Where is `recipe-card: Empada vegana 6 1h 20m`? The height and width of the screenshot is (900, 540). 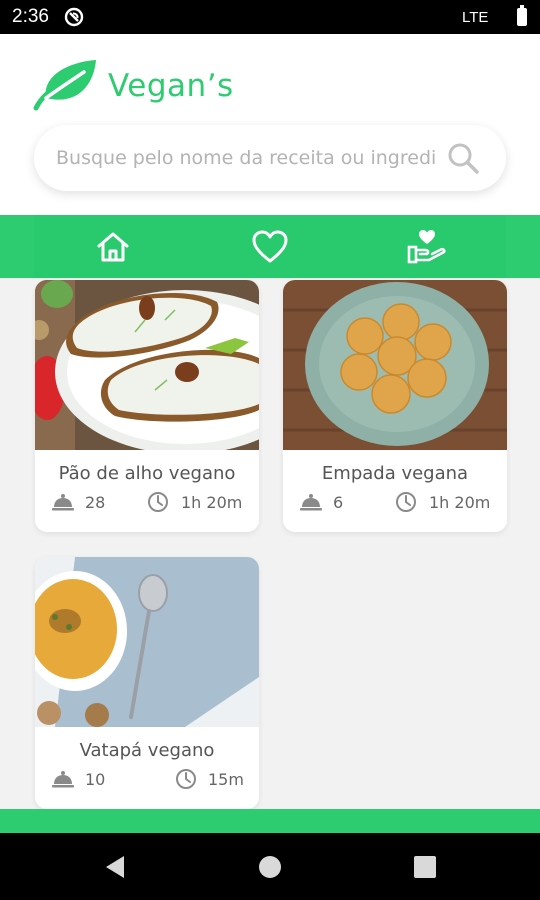 recipe-card: Empada vegana 6 1h 20m is located at coordinates (395, 406).